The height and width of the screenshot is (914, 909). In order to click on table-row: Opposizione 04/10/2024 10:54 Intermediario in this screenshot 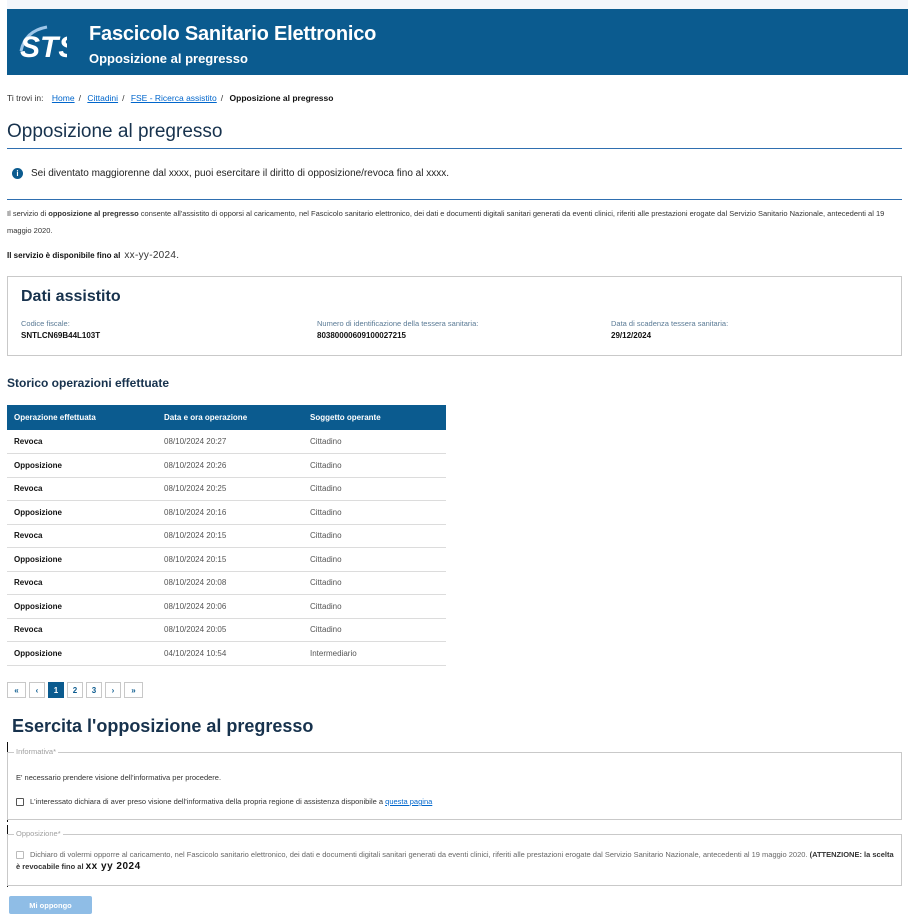, I will do `click(226, 653)`.